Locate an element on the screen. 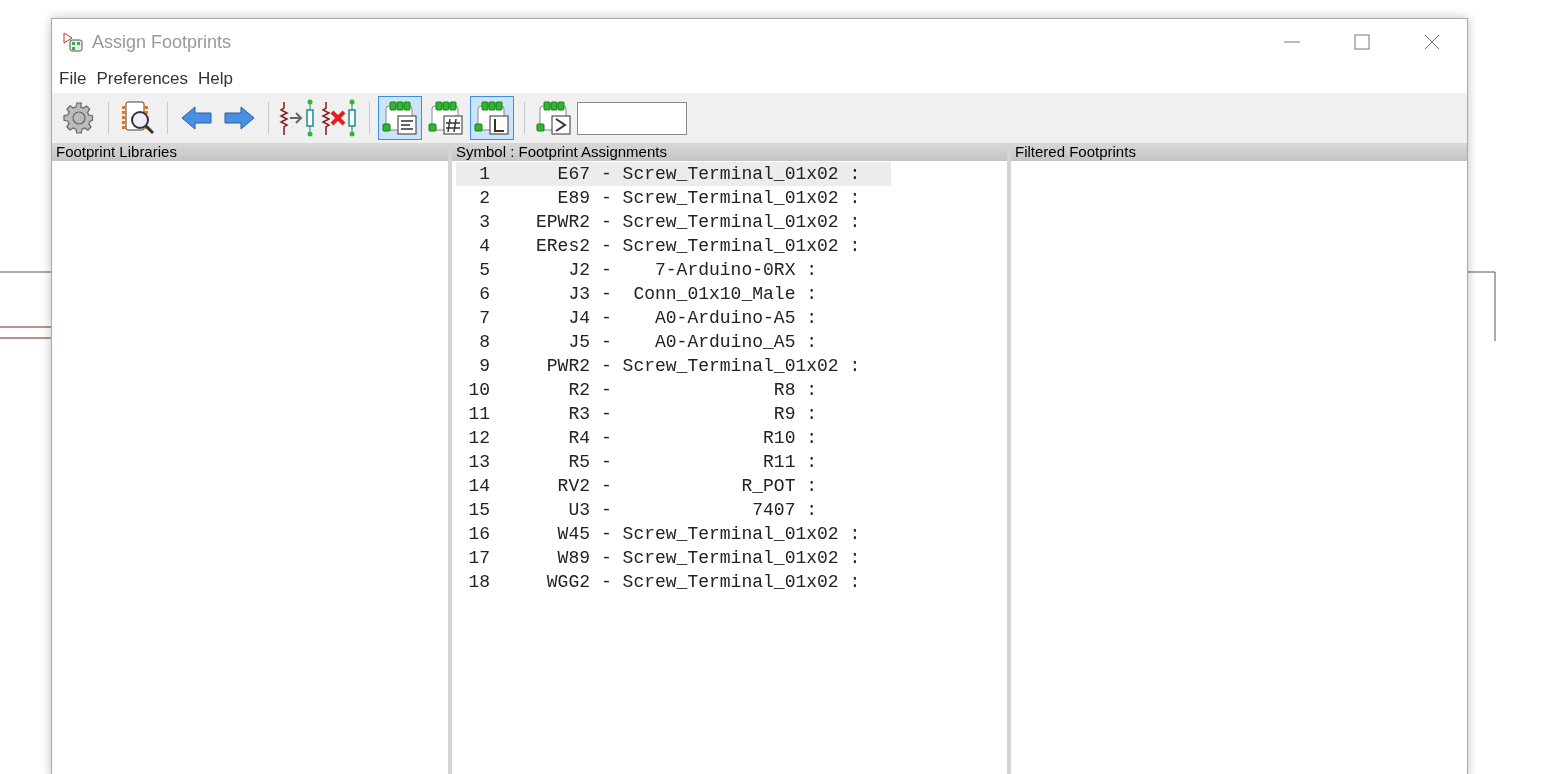 The image size is (1548, 774). footprint-assignment: - R11 : is located at coordinates (709, 462).